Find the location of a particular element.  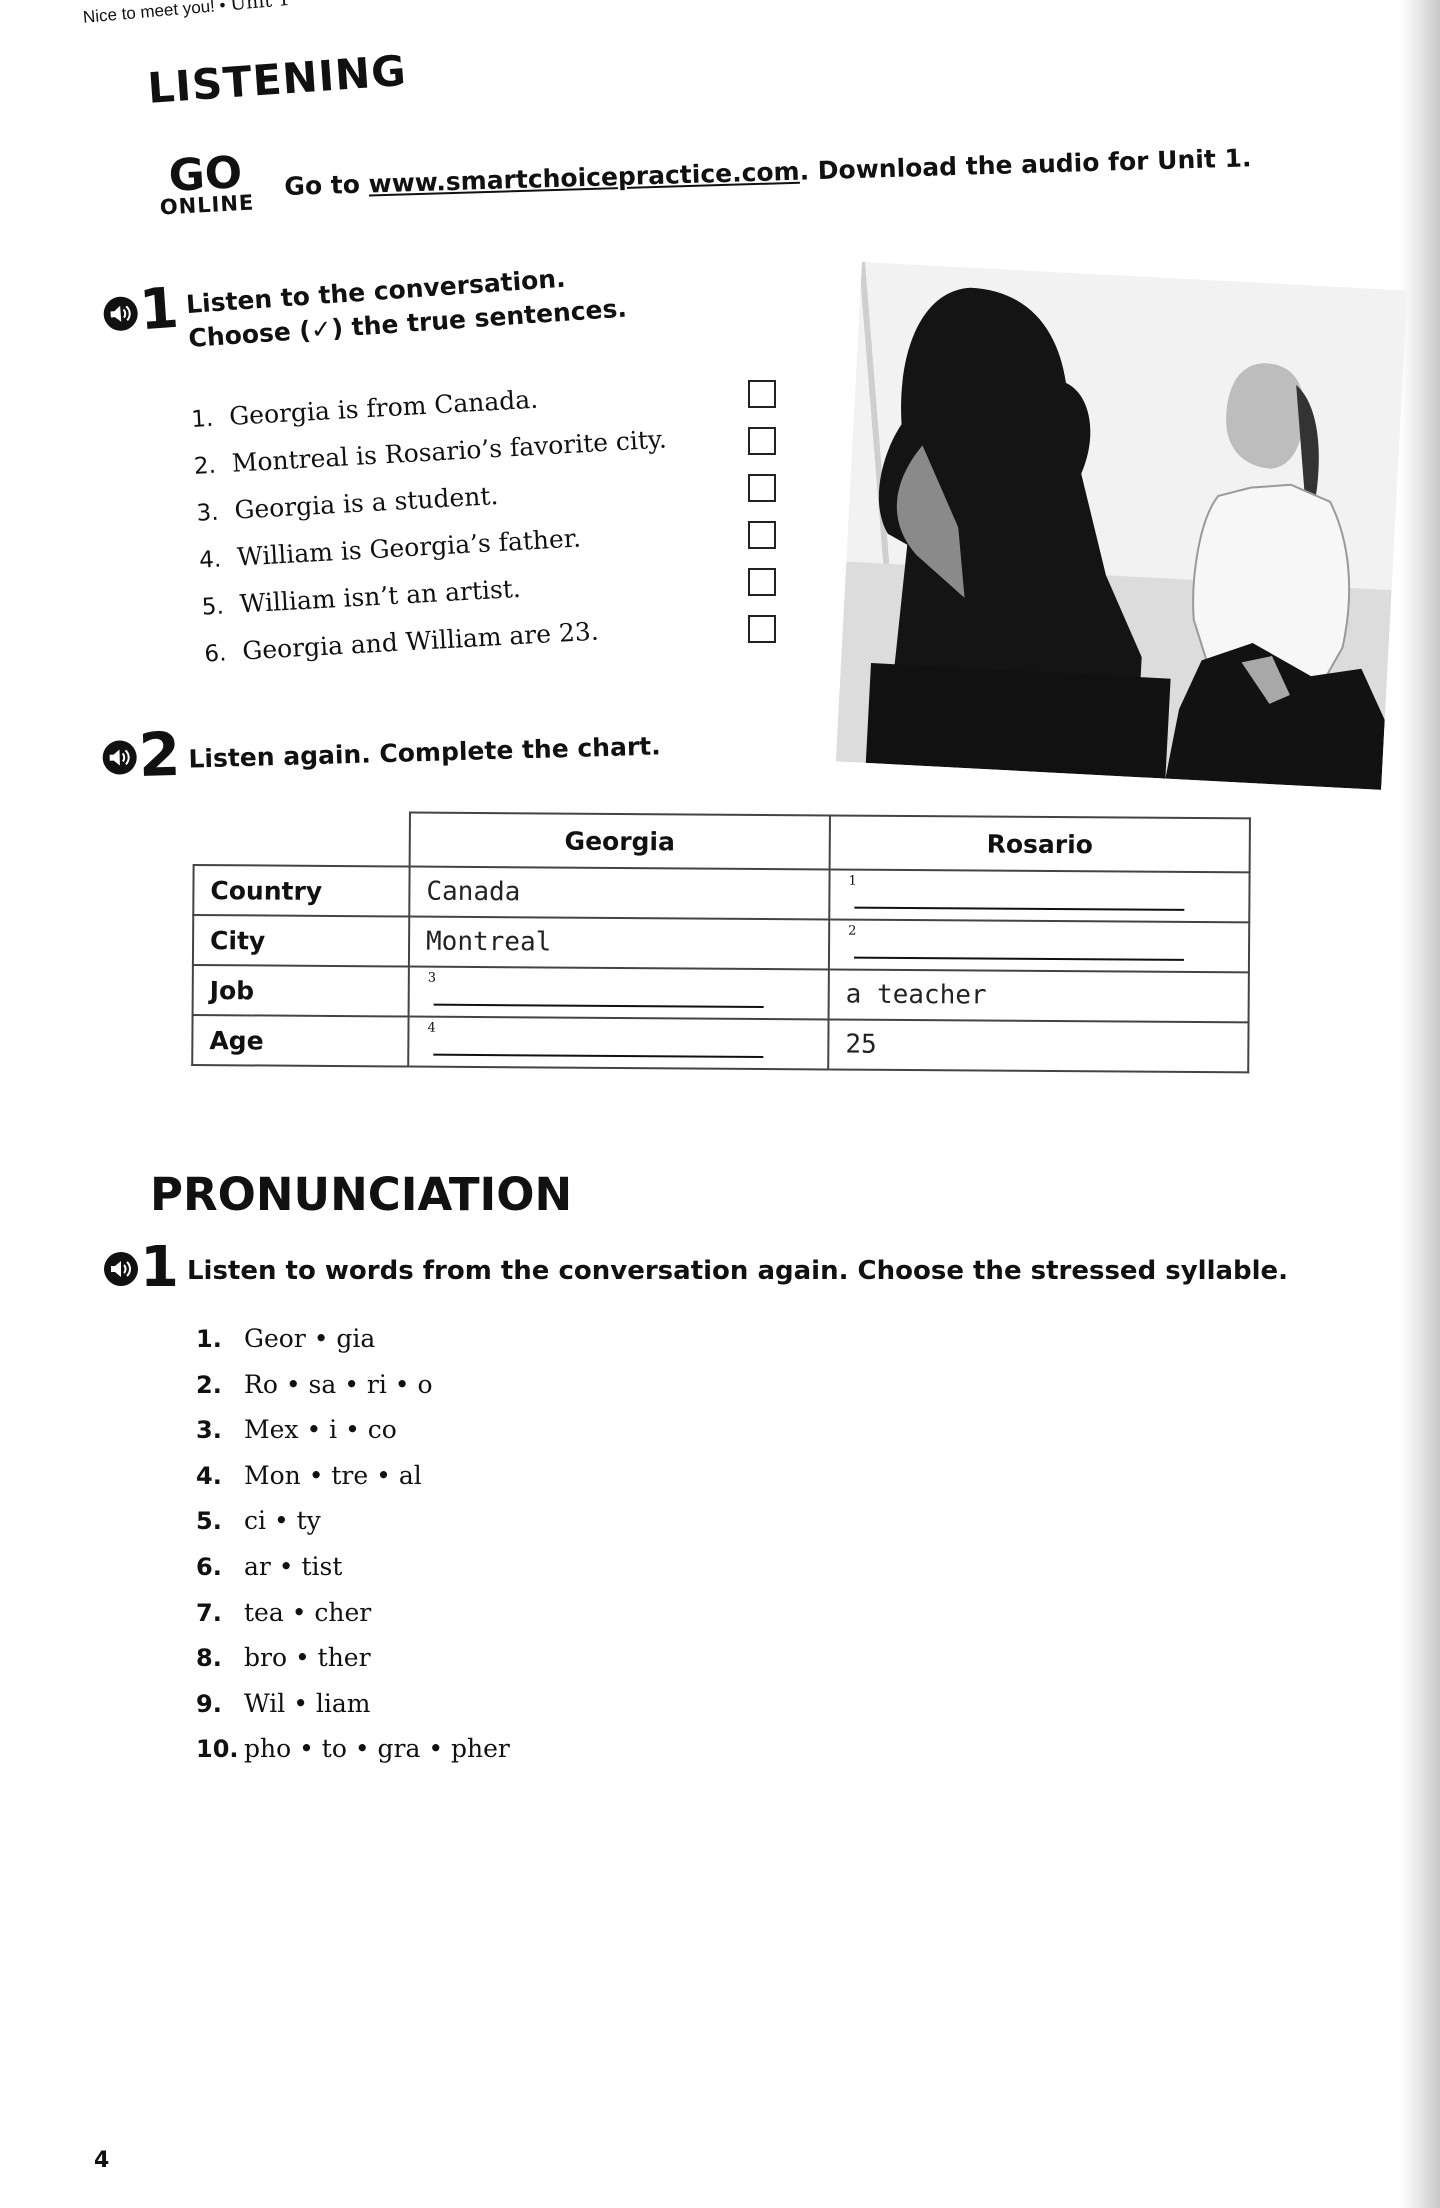

column-header-georgia: Georgia is located at coordinates (619, 841).